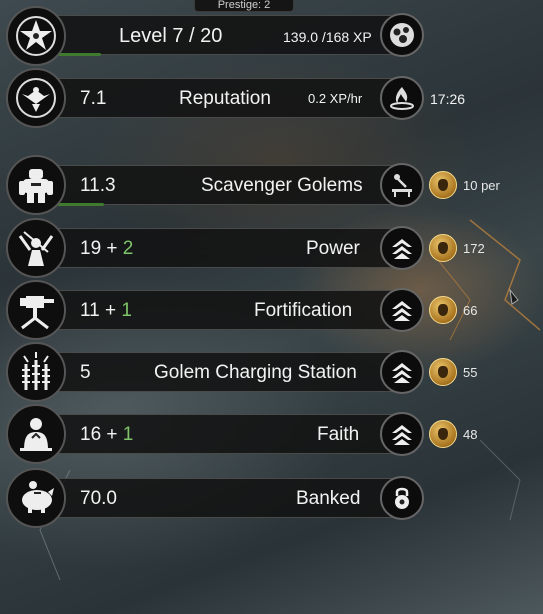 The width and height of the screenshot is (543, 614). What do you see at coordinates (107, 434) in the screenshot?
I see `faith-value: 16 + 1` at bounding box center [107, 434].